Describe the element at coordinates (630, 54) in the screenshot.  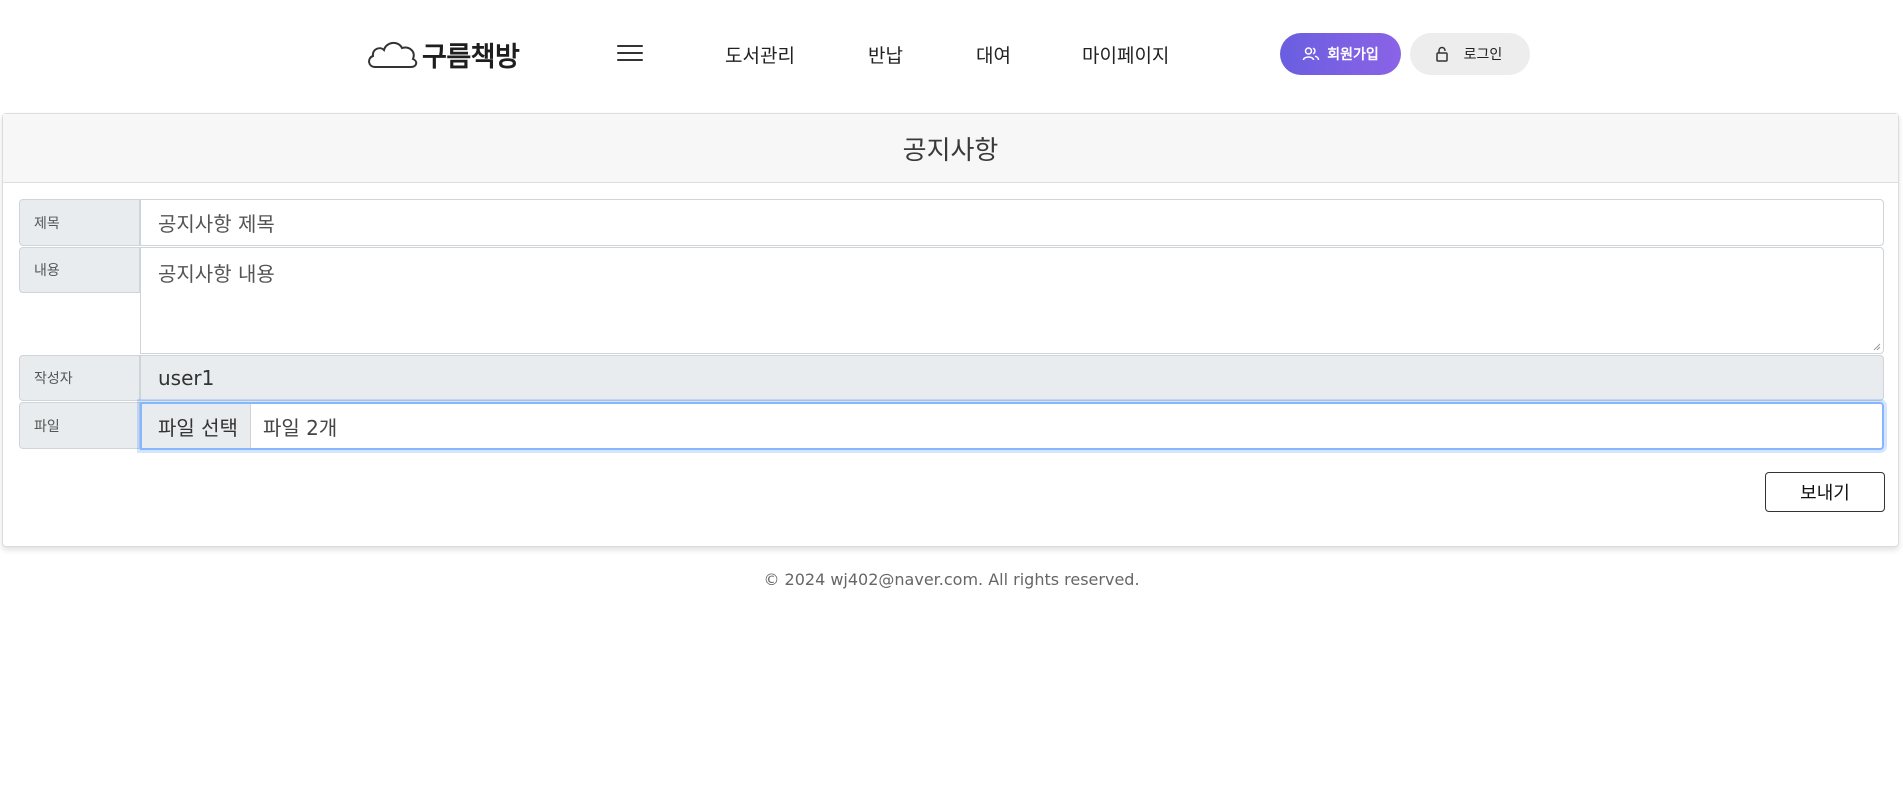
I see `hamburger-icon` at that location.